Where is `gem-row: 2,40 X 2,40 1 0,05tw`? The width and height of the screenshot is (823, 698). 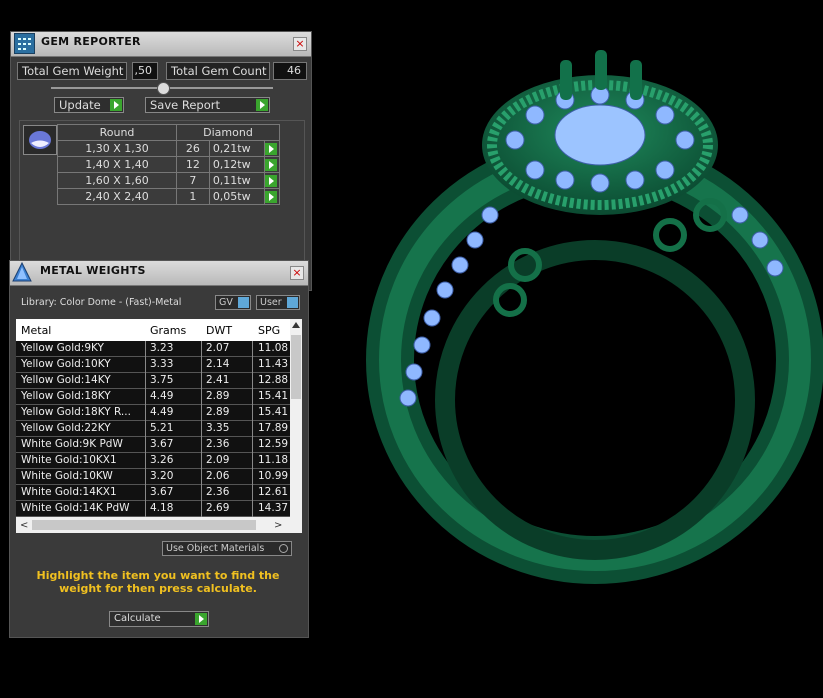
gem-row: 2,40 X 2,40 1 0,05tw is located at coordinates (168, 196).